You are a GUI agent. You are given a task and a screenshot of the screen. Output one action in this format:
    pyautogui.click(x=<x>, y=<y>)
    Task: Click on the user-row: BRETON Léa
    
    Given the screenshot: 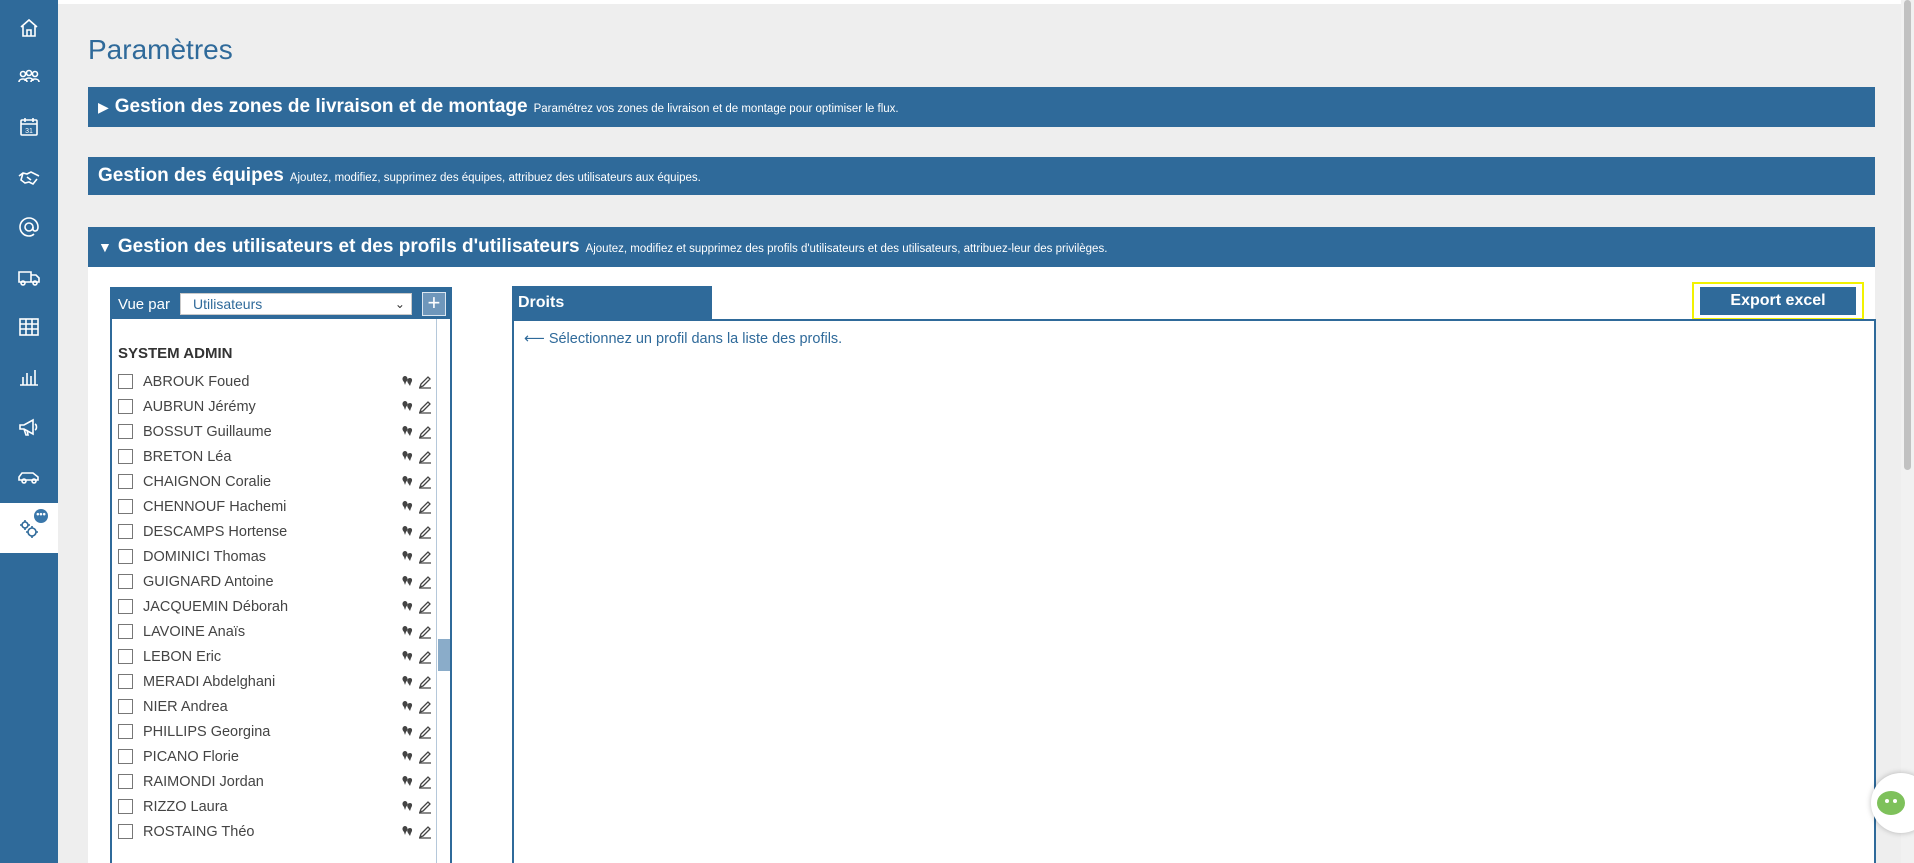 What is the action you would take?
    pyautogui.click(x=278, y=456)
    